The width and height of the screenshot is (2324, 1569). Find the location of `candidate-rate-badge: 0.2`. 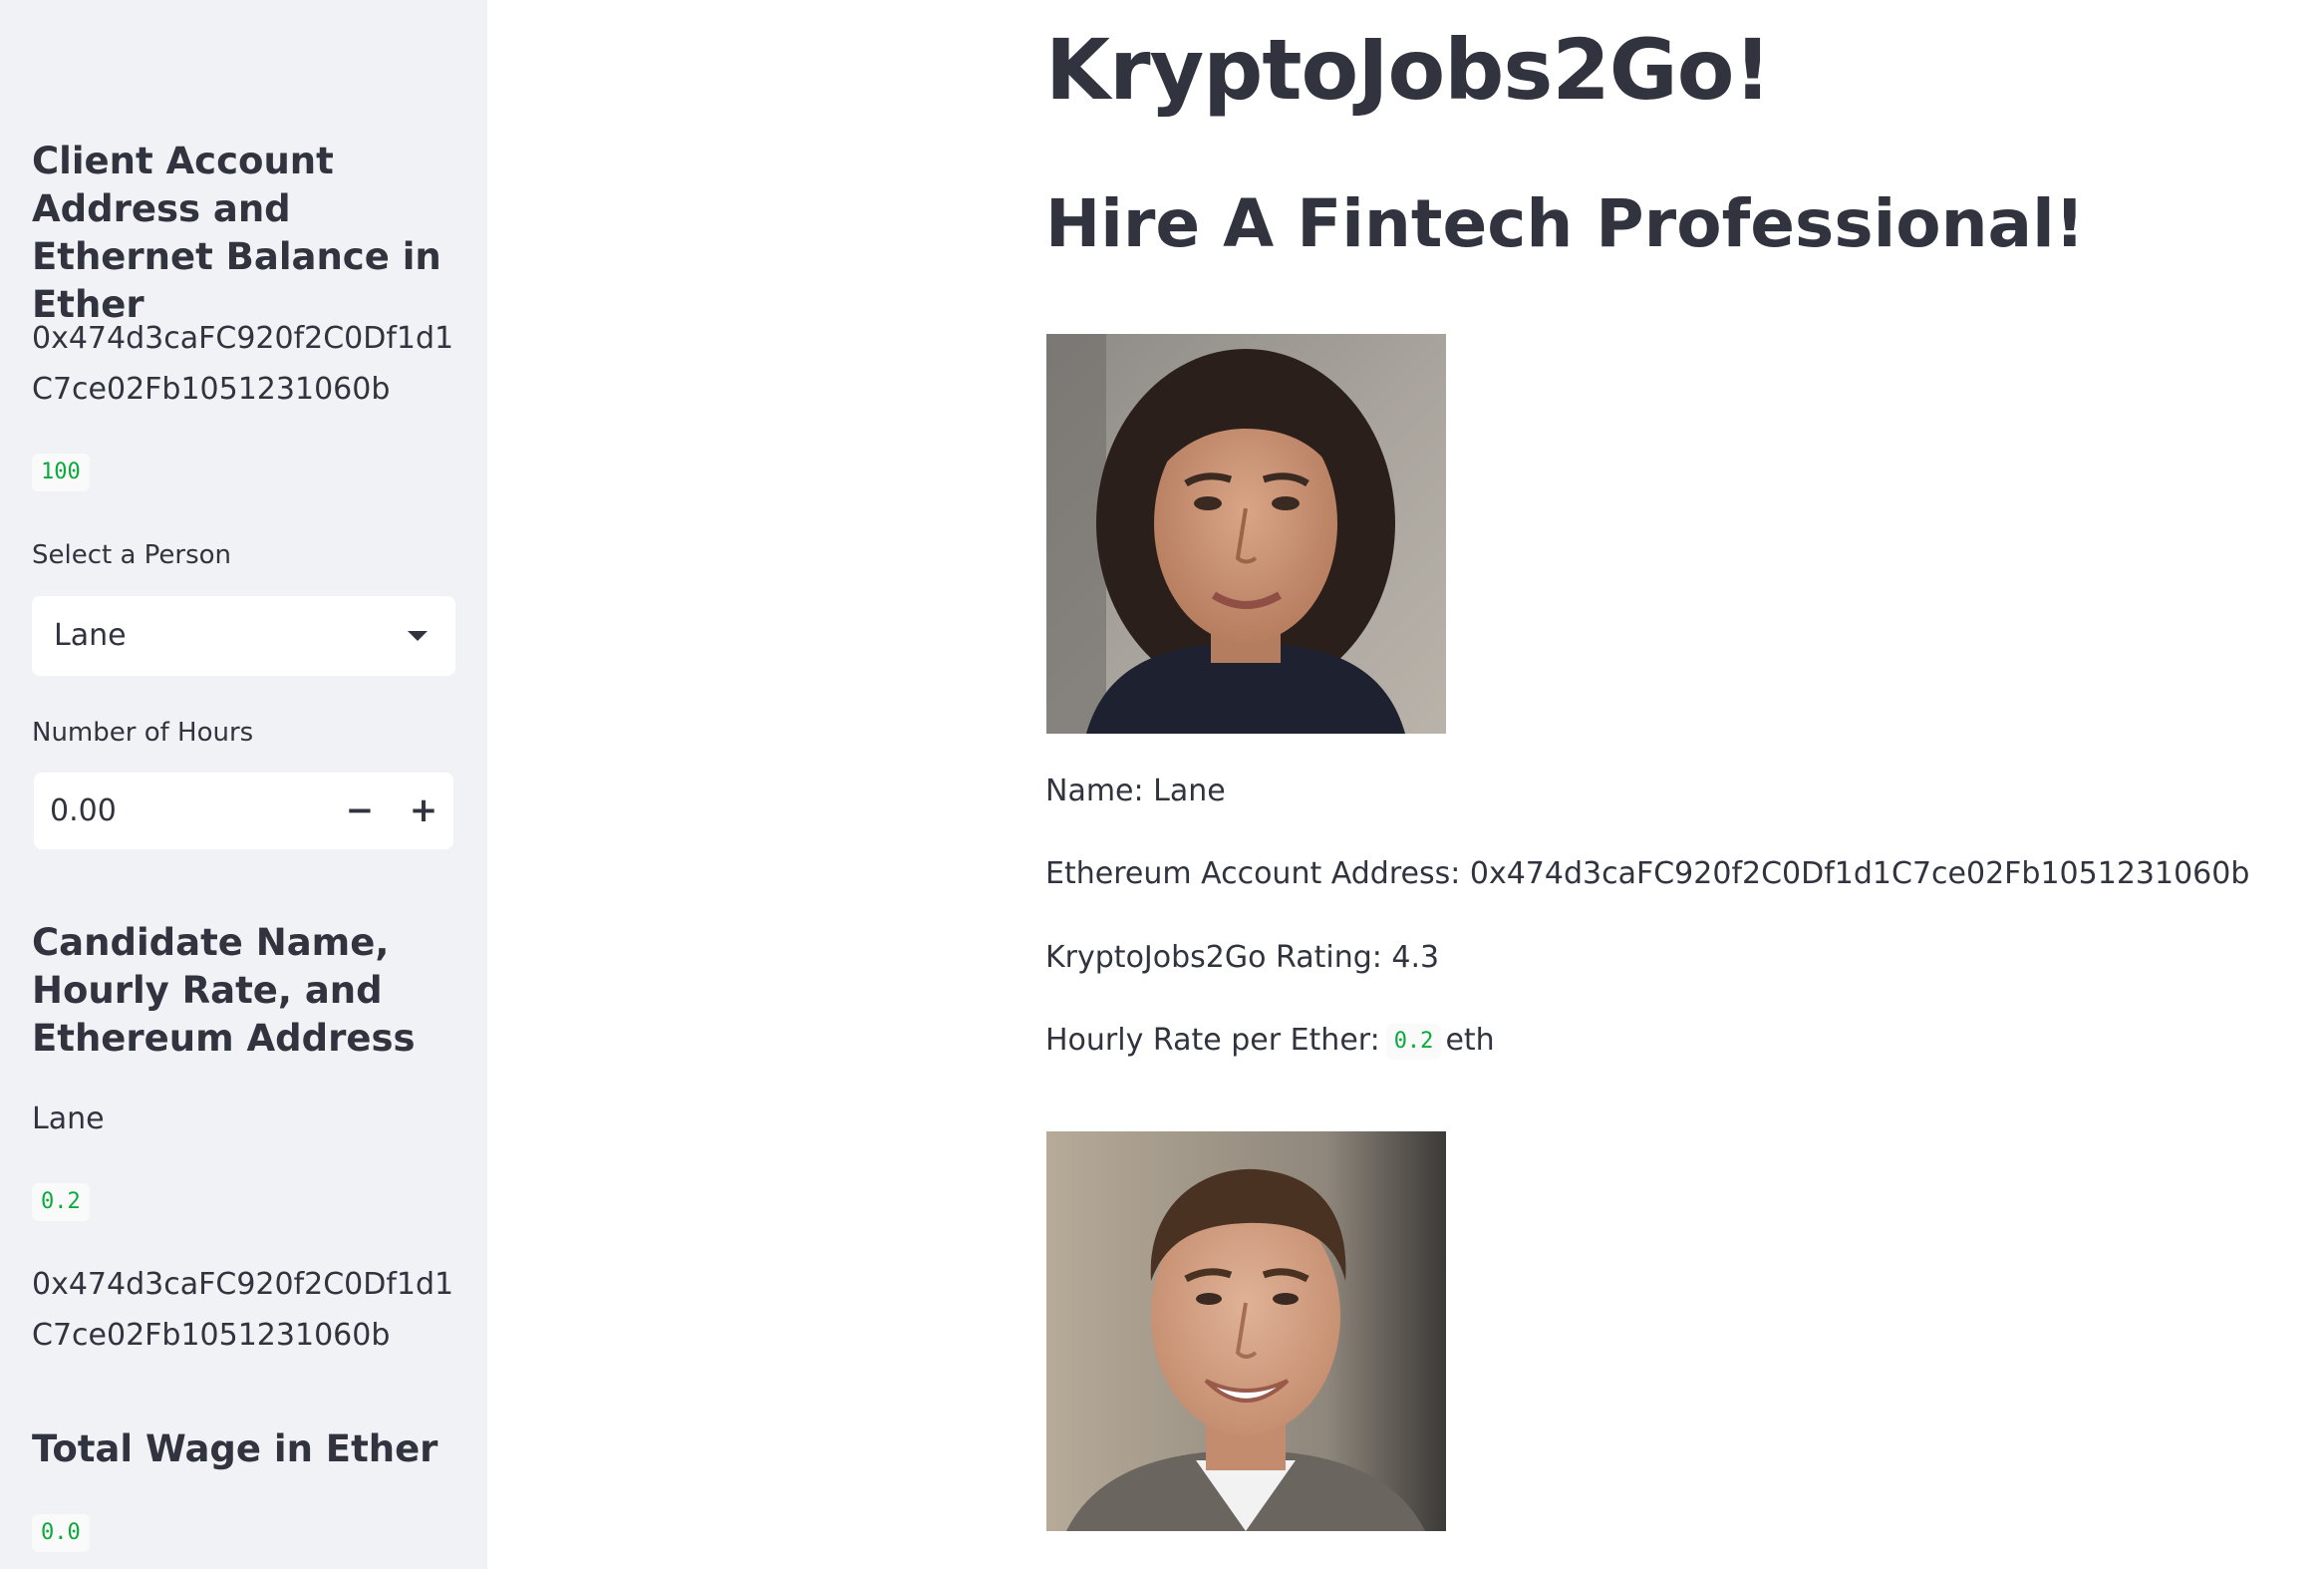

candidate-rate-badge: 0.2 is located at coordinates (61, 1202).